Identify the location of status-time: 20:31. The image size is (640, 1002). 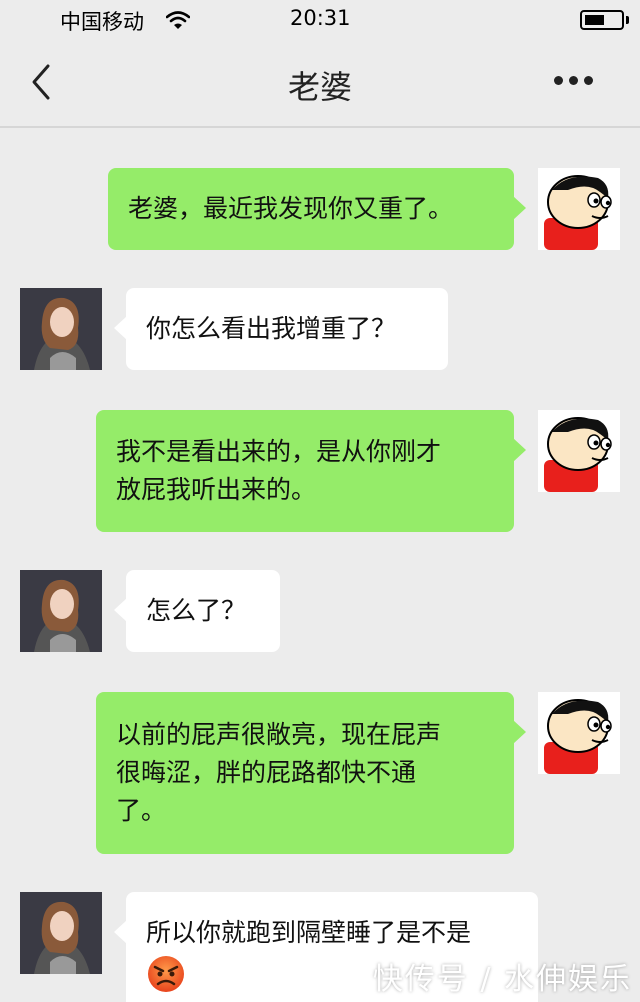
(320, 18).